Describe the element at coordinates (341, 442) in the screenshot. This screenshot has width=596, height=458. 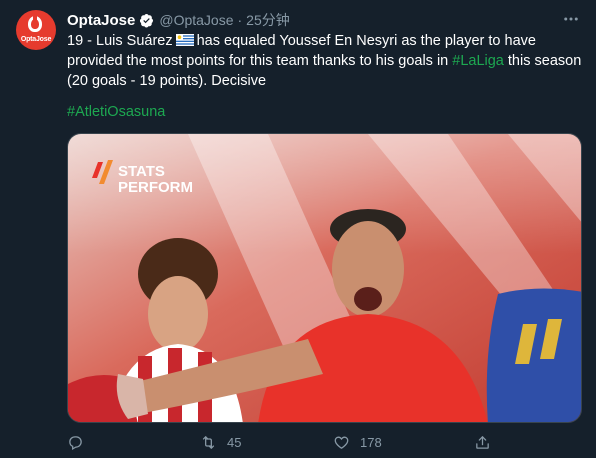
I see `heart-icon` at that location.